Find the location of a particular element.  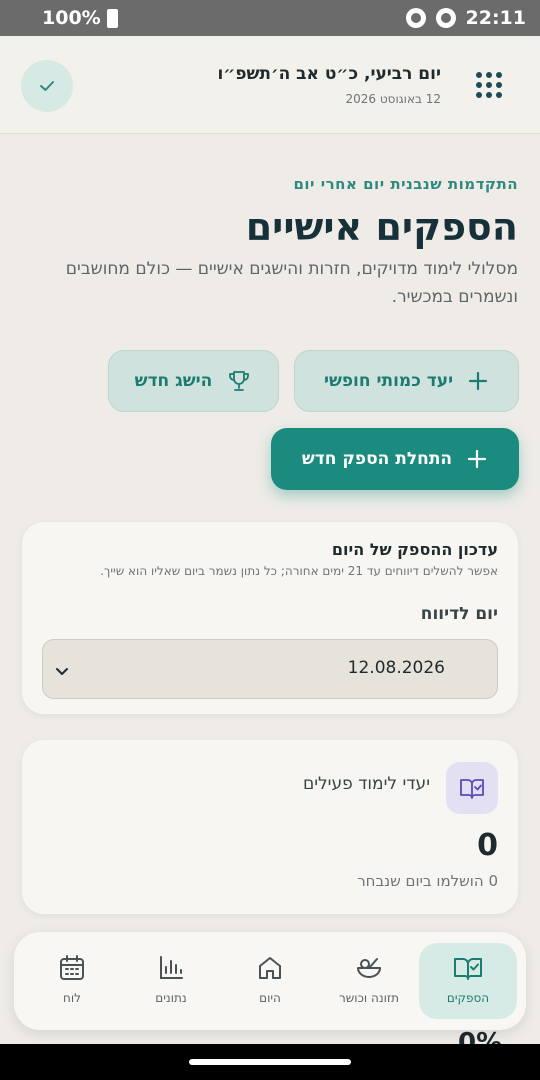

start-new-button: התחלת הספק חדש is located at coordinates (395, 459).